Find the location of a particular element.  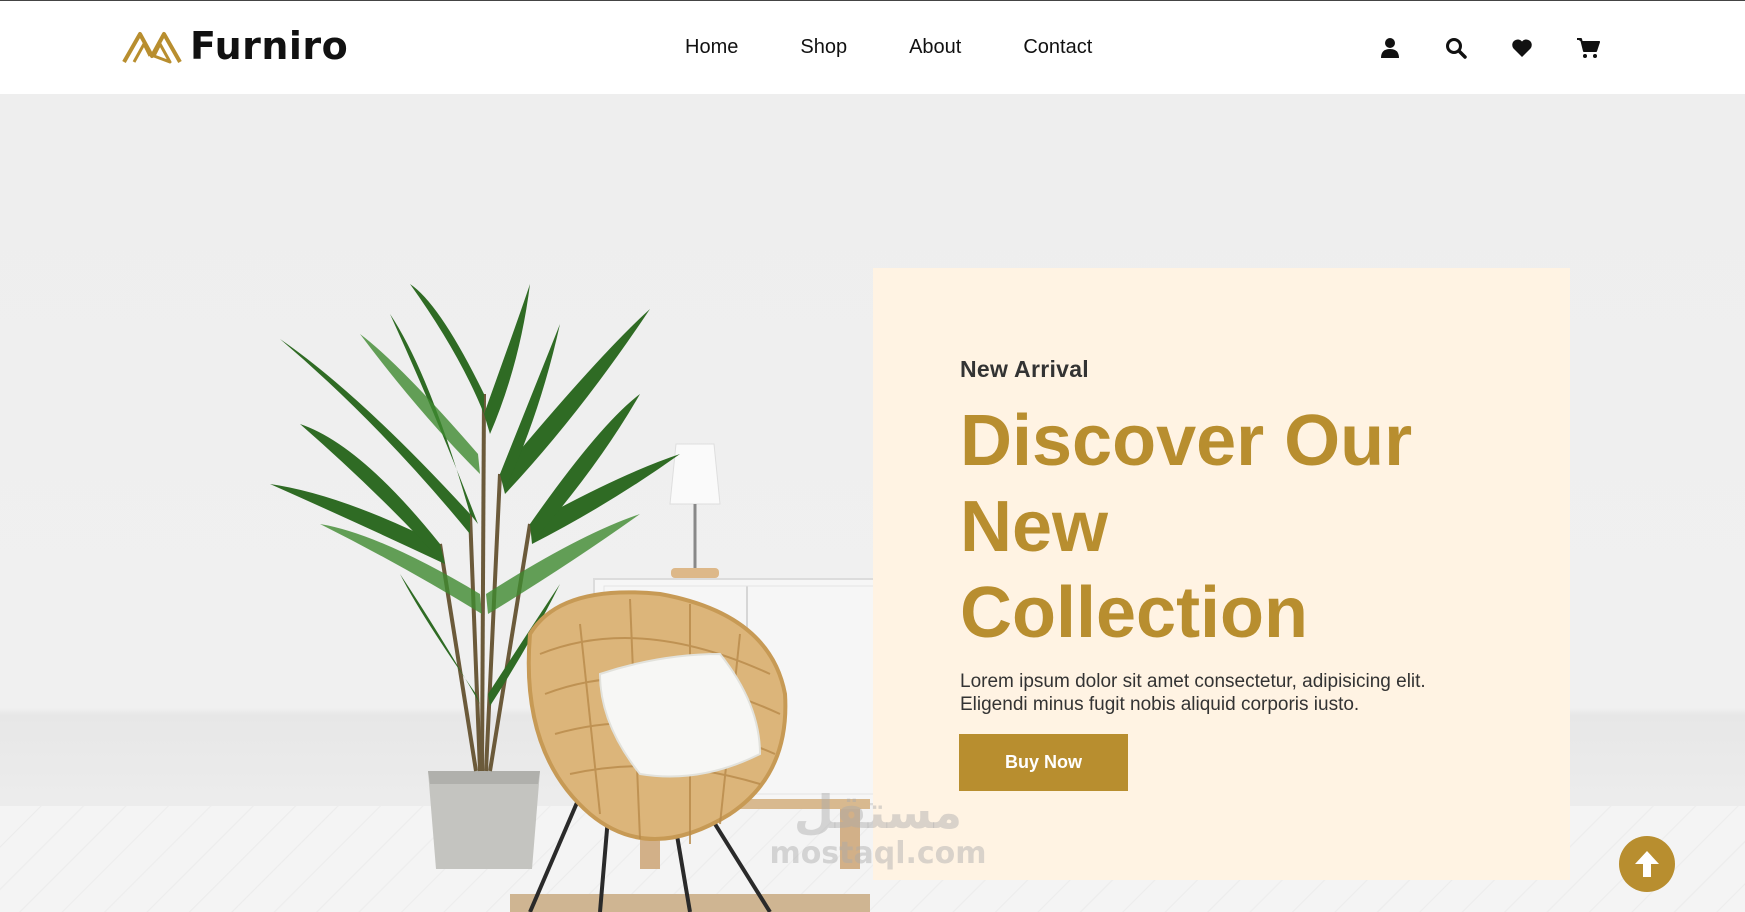

watermark: مستقل mostaql.com is located at coordinates (878, 828).